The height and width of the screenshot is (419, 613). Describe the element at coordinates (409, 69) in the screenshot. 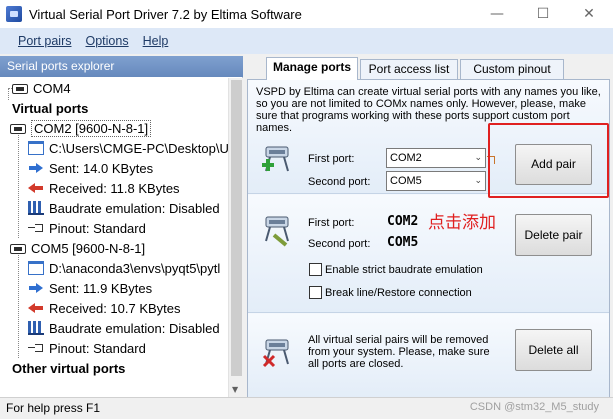

I see `tab-port-access-list: Port access list` at that location.